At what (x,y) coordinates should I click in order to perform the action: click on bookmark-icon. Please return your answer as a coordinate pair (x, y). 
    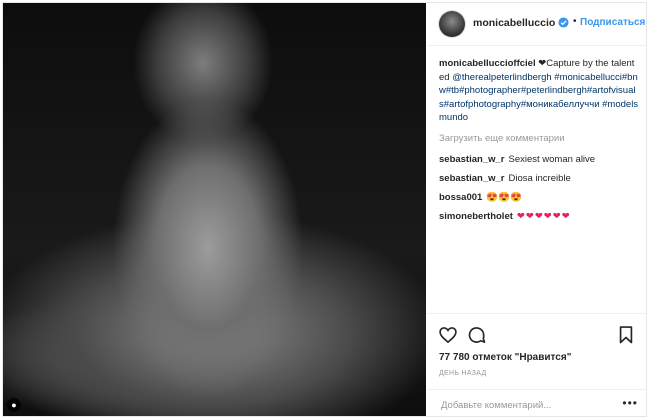
    Looking at the image, I should click on (626, 335).